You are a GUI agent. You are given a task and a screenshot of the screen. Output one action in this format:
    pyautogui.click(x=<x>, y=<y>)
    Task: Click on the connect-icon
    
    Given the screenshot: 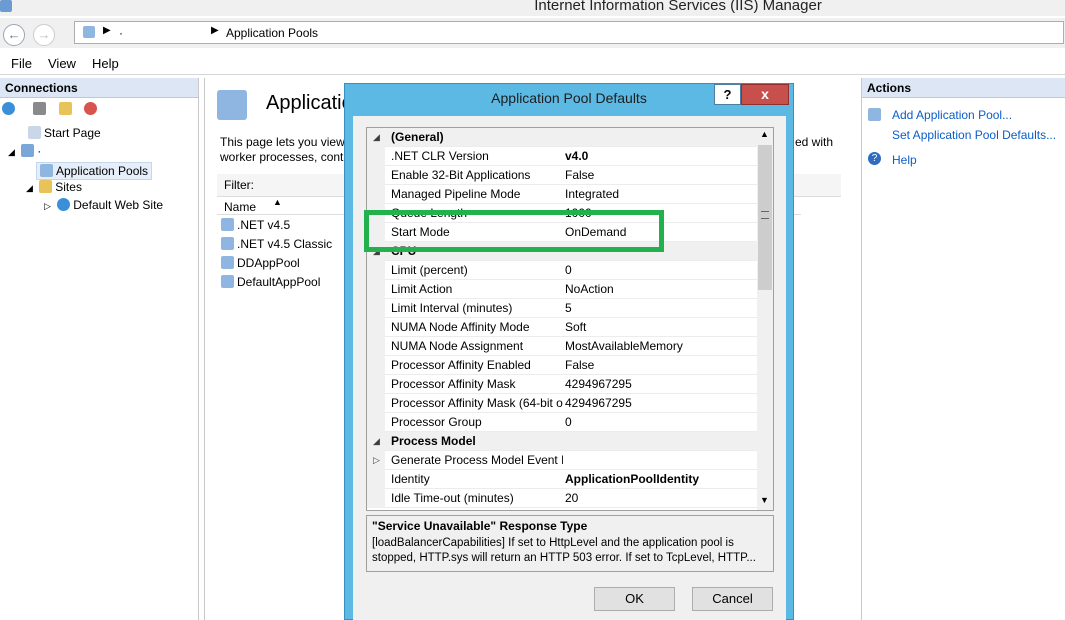 What is the action you would take?
    pyautogui.click(x=8, y=108)
    